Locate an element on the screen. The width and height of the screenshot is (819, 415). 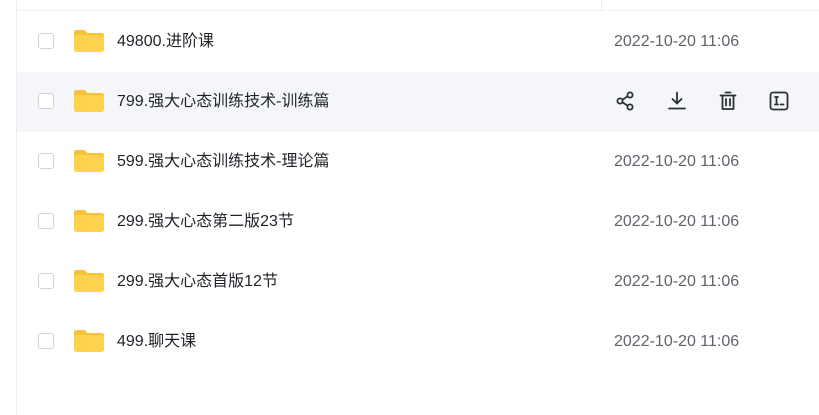
list-header-strip is located at coordinates (418, 5).